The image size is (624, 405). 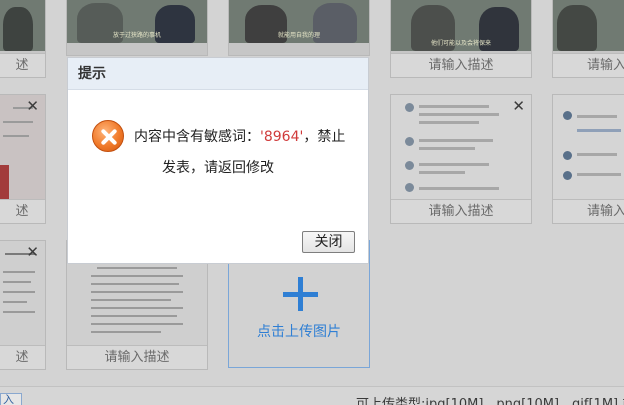 I want to click on bottom-bar: 入 可上传类型:jpg[10M]、png[10M]、gif[1M] 或, so click(x=312, y=395).